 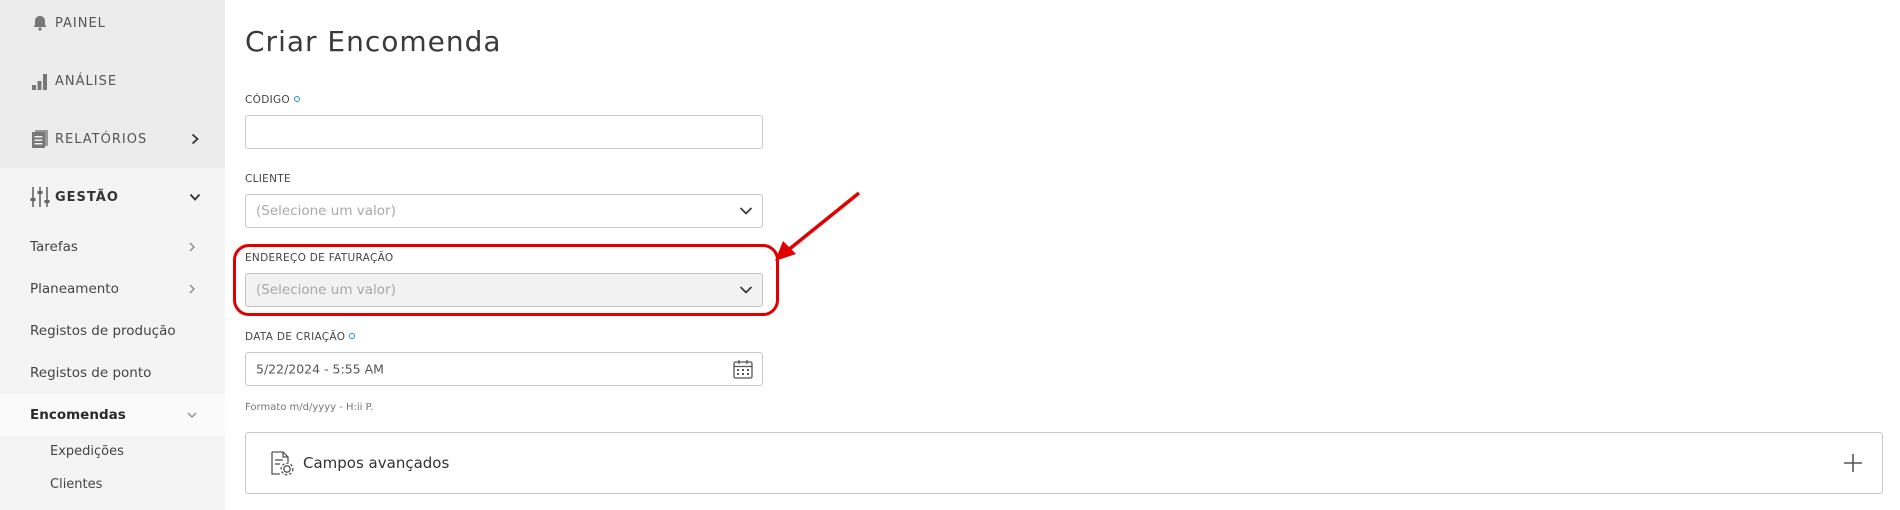 I want to click on sidebar-item-analise: ANÁLISE, so click(x=112, y=81).